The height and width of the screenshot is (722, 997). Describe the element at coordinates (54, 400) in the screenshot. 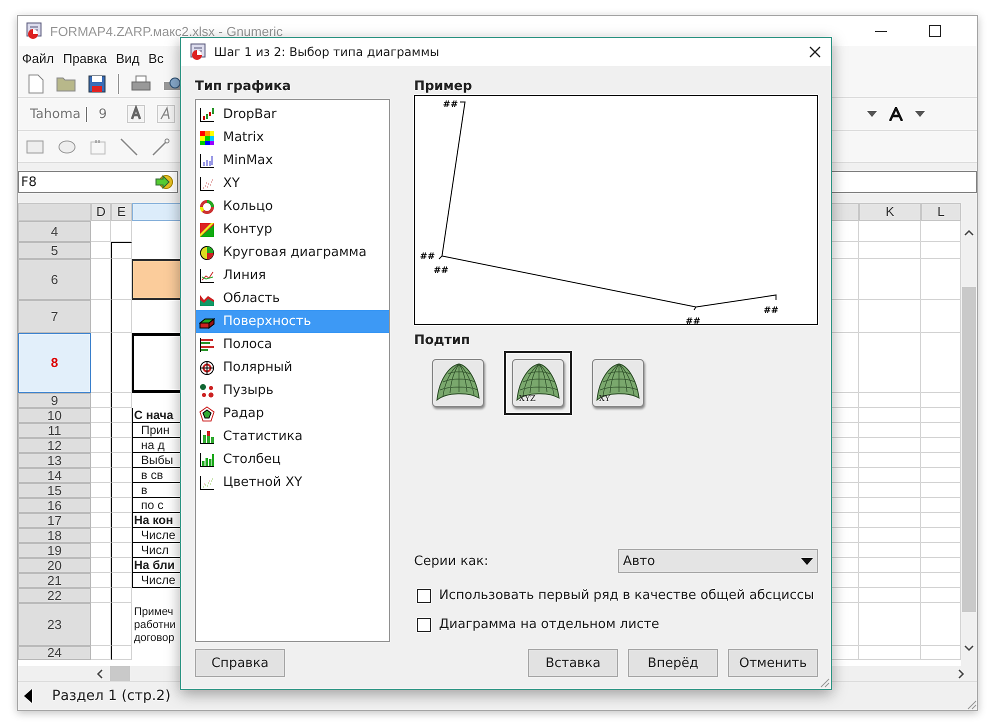

I see `row-header: 9` at that location.